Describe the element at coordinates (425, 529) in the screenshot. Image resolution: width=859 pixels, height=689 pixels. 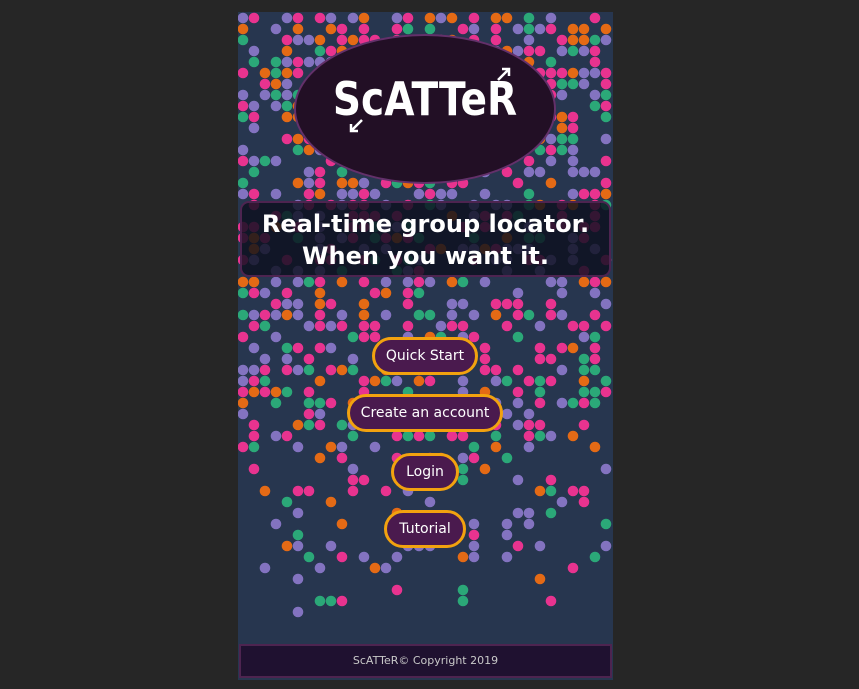
I see `tutorial-button: Tutorial` at that location.